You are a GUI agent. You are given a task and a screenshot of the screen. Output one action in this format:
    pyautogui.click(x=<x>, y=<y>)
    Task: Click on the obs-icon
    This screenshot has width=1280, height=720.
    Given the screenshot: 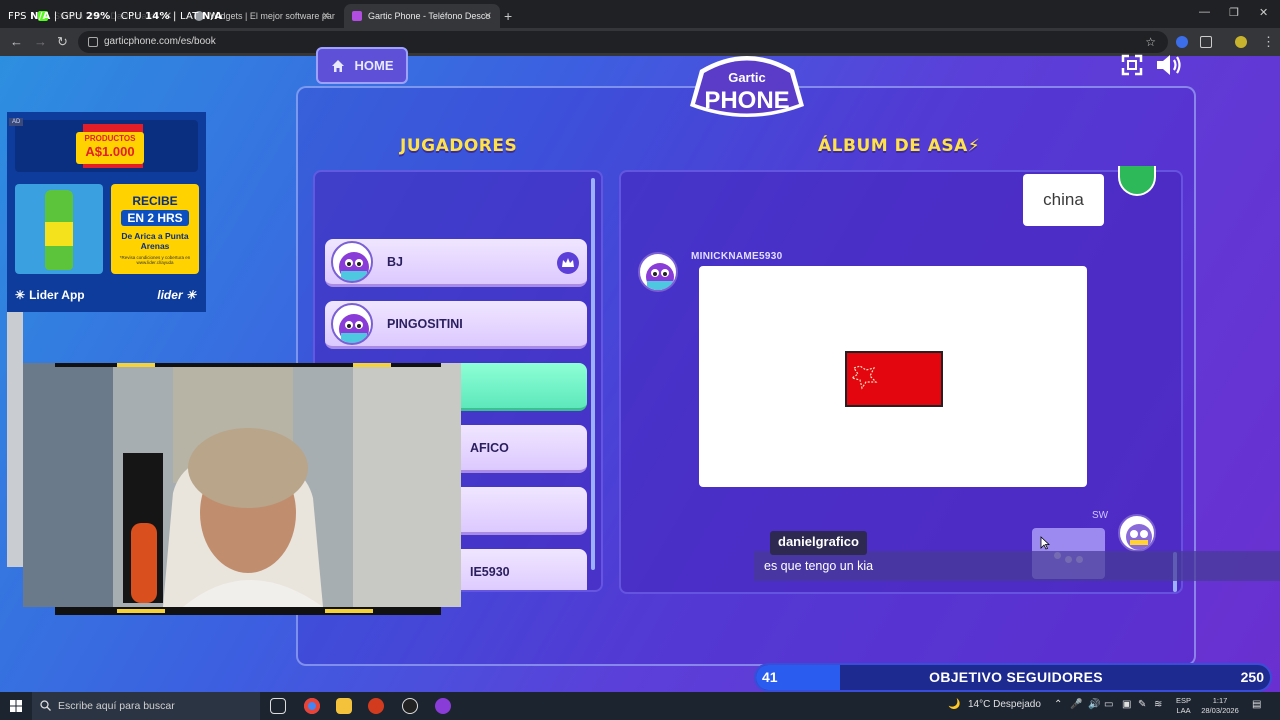 What is the action you would take?
    pyautogui.click(x=410, y=706)
    